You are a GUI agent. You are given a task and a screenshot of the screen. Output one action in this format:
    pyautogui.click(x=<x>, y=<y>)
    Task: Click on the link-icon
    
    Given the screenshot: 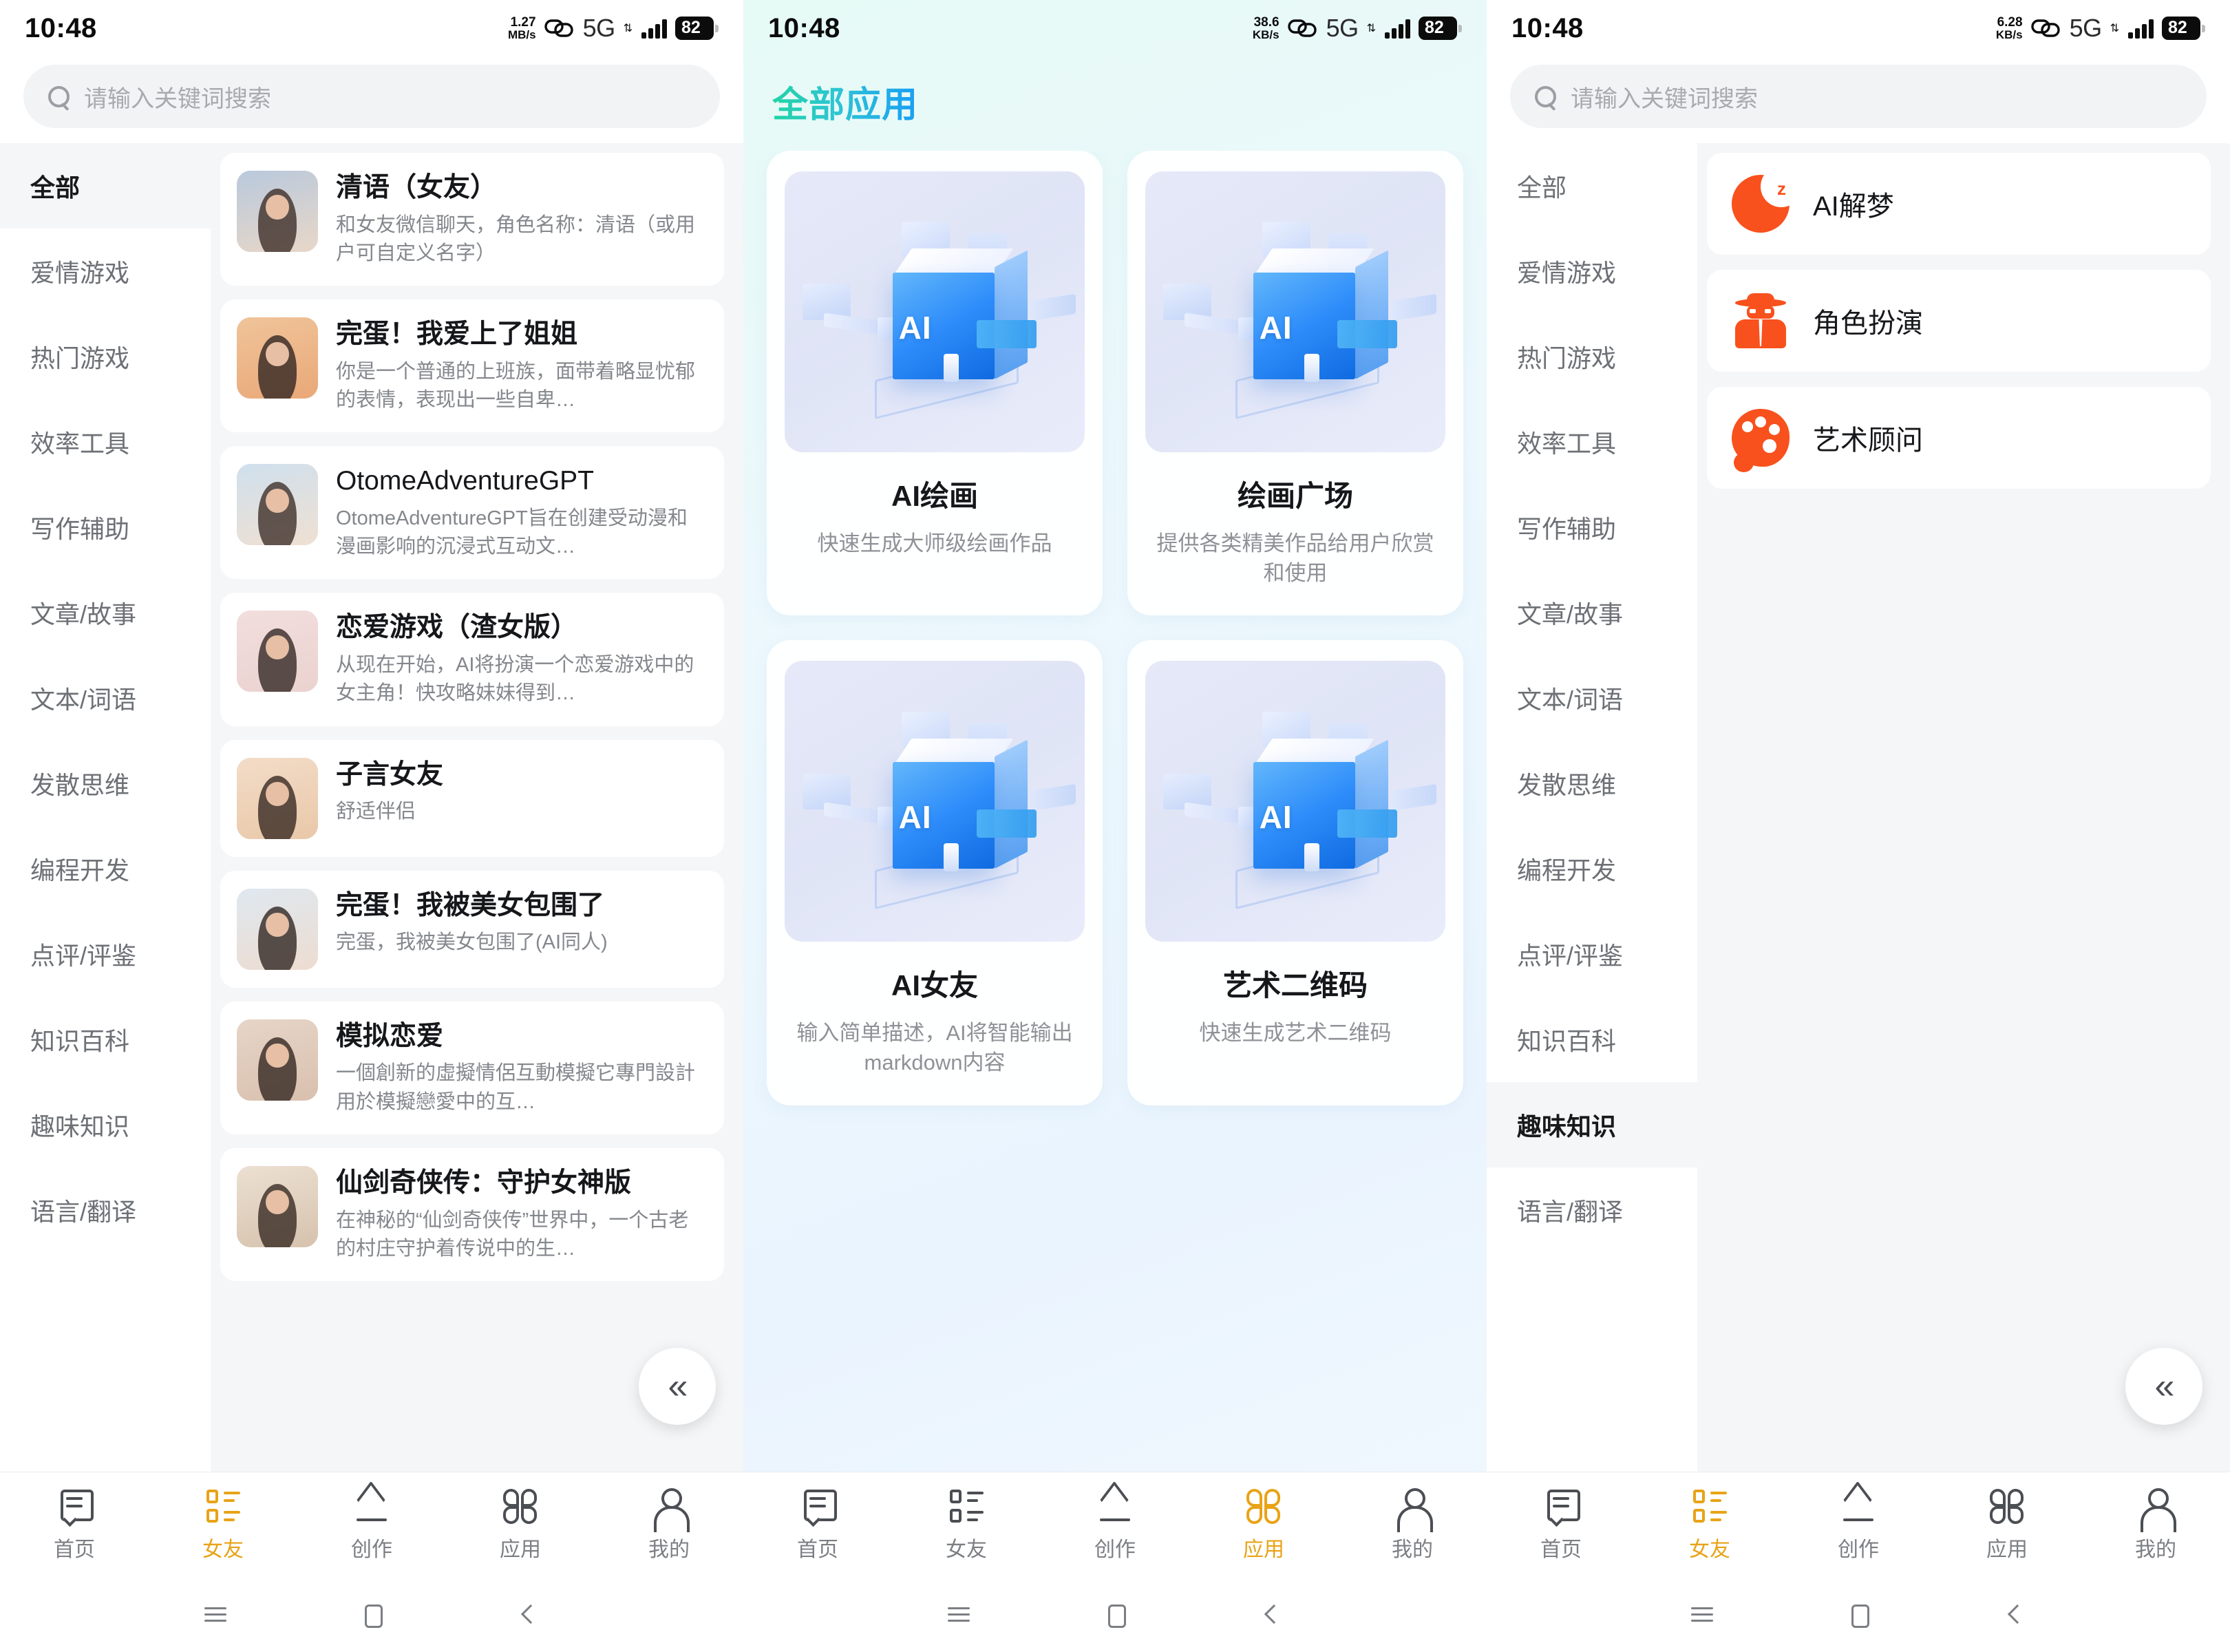 What is the action you would take?
    pyautogui.click(x=559, y=29)
    